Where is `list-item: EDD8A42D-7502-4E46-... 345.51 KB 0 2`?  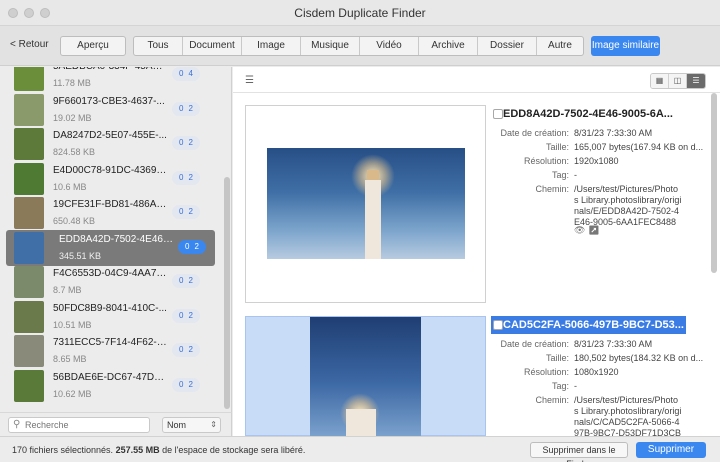
list-item: EDD8A42D-7502-4E46-... 345.51 KB 0 2 is located at coordinates (110, 247).